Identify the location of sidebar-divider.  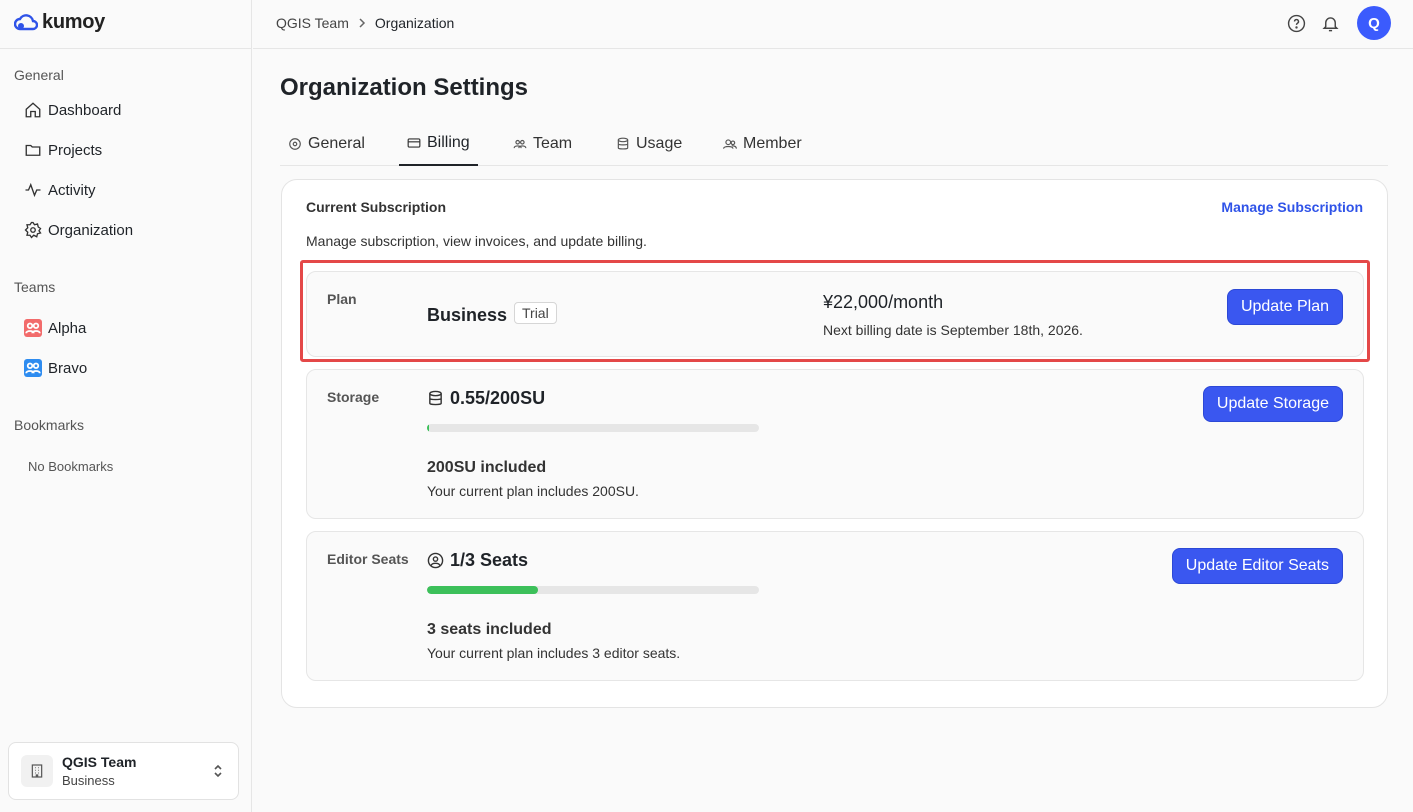
(126, 48).